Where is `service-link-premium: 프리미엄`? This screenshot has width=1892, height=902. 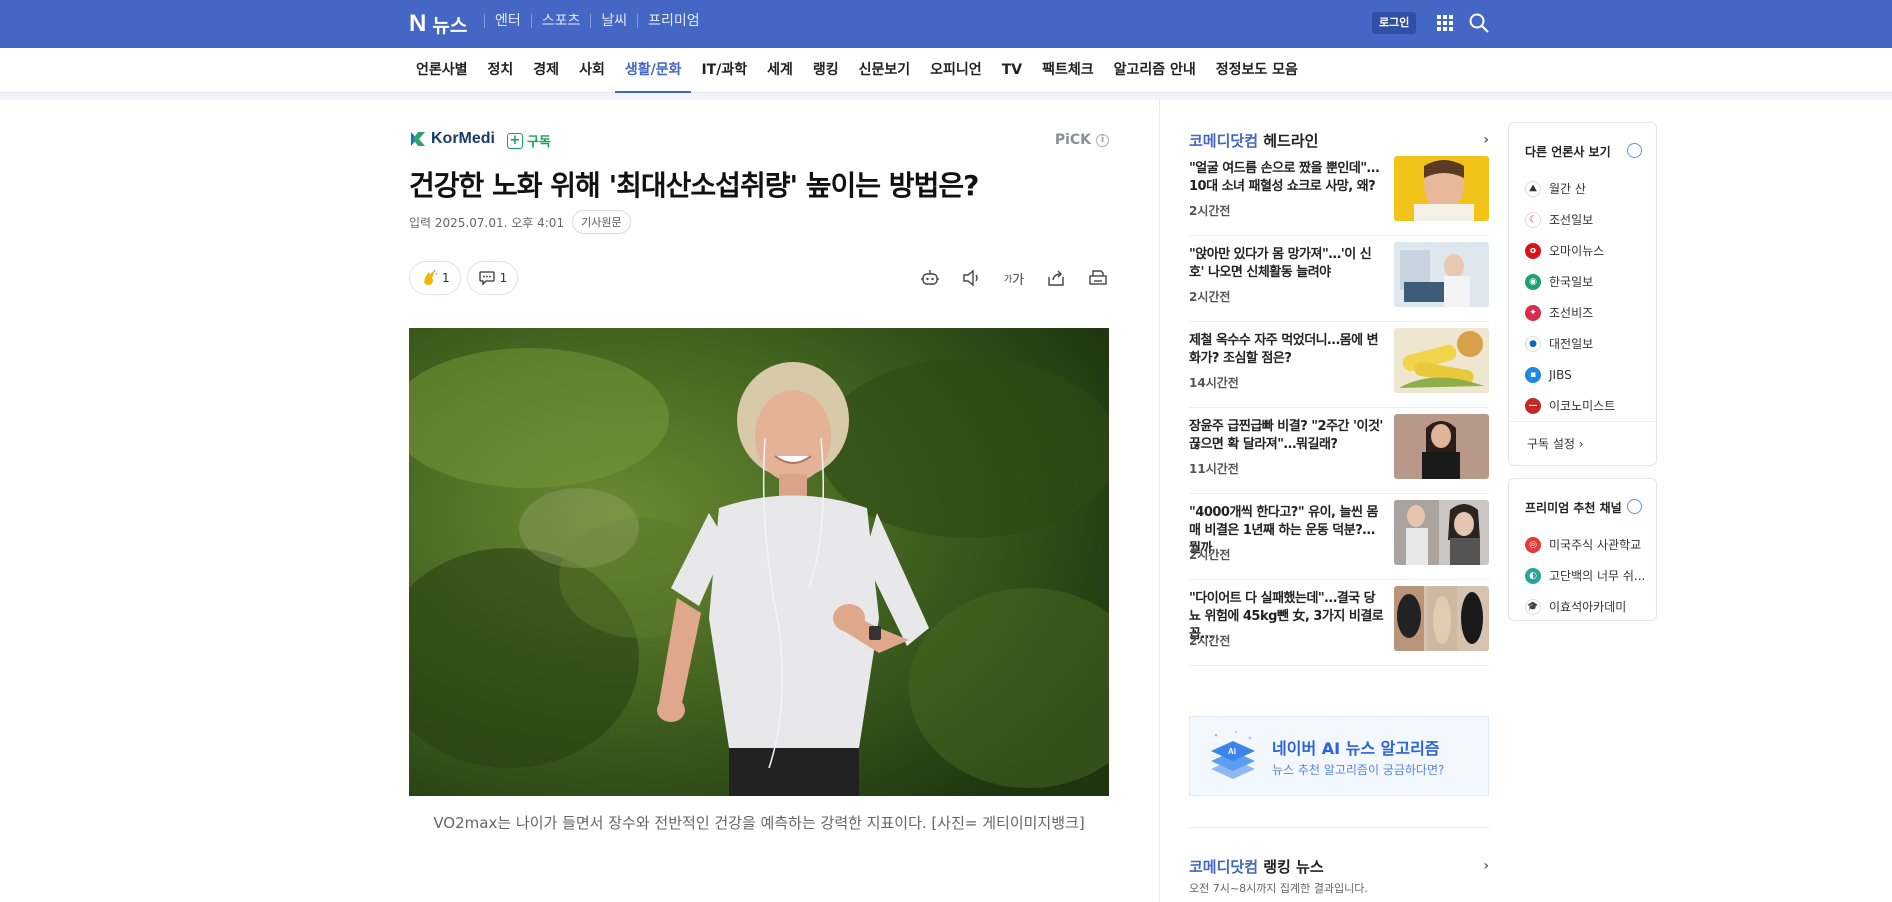 service-link-premium: 프리미엄 is located at coordinates (673, 21).